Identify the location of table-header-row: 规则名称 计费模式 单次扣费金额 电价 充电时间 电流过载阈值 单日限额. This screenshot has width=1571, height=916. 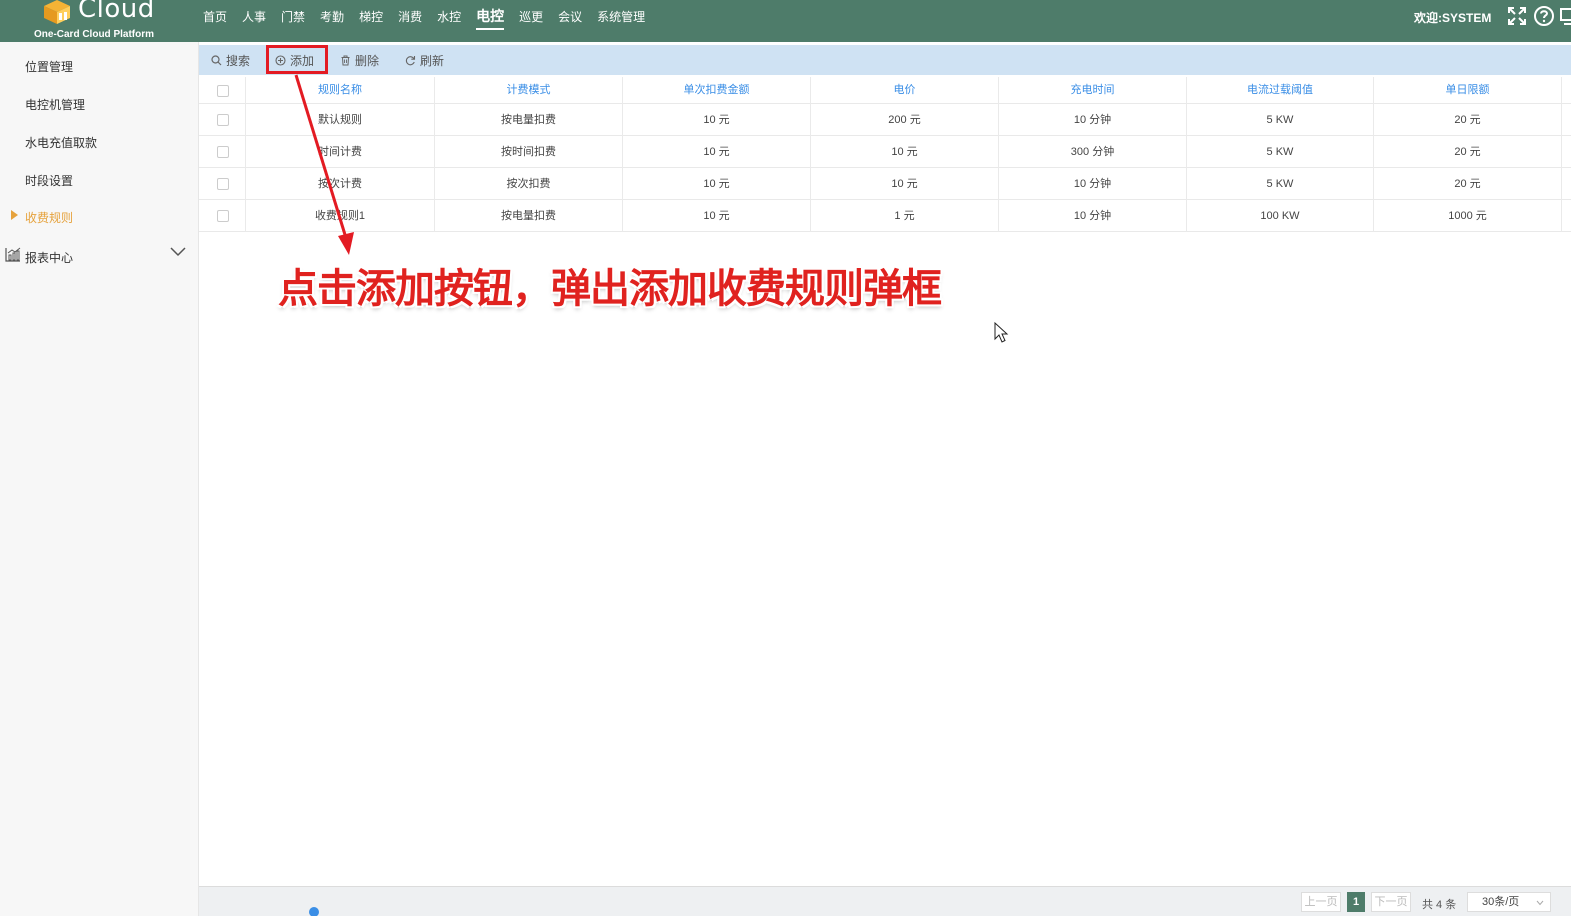
(885, 90).